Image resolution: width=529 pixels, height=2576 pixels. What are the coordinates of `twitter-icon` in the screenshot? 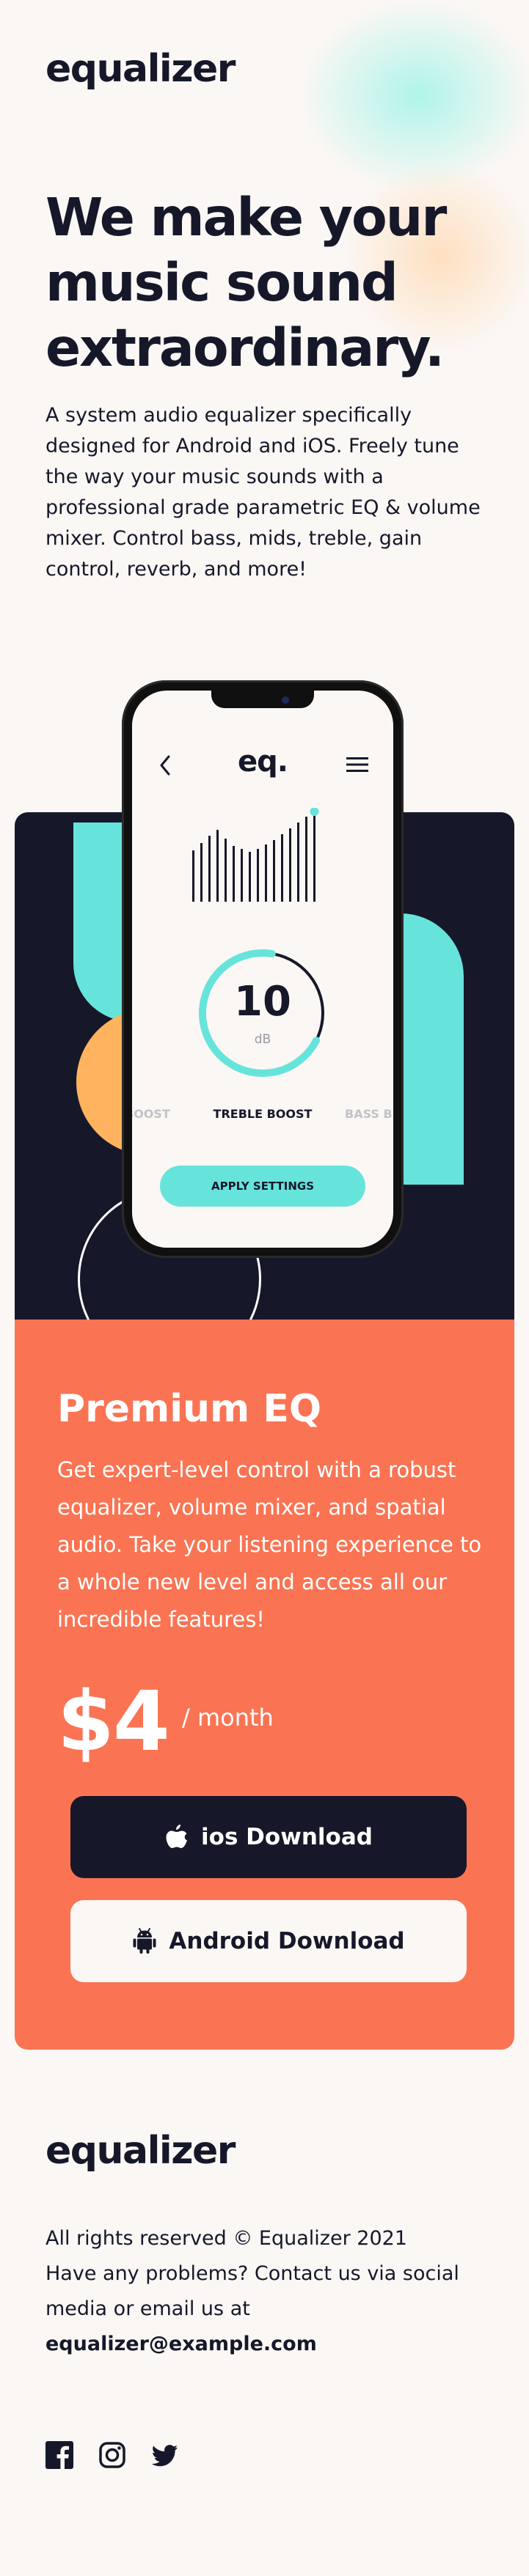 It's located at (165, 2455).